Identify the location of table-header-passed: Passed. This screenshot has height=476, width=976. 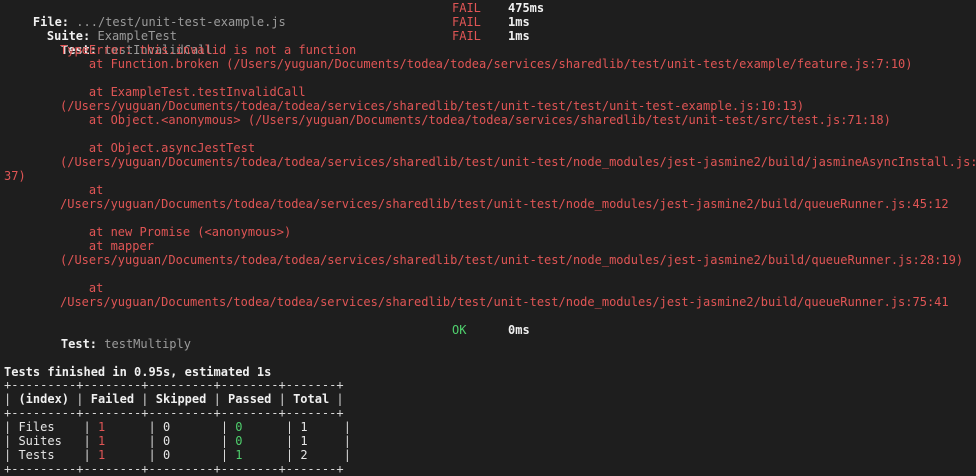
(250, 399).